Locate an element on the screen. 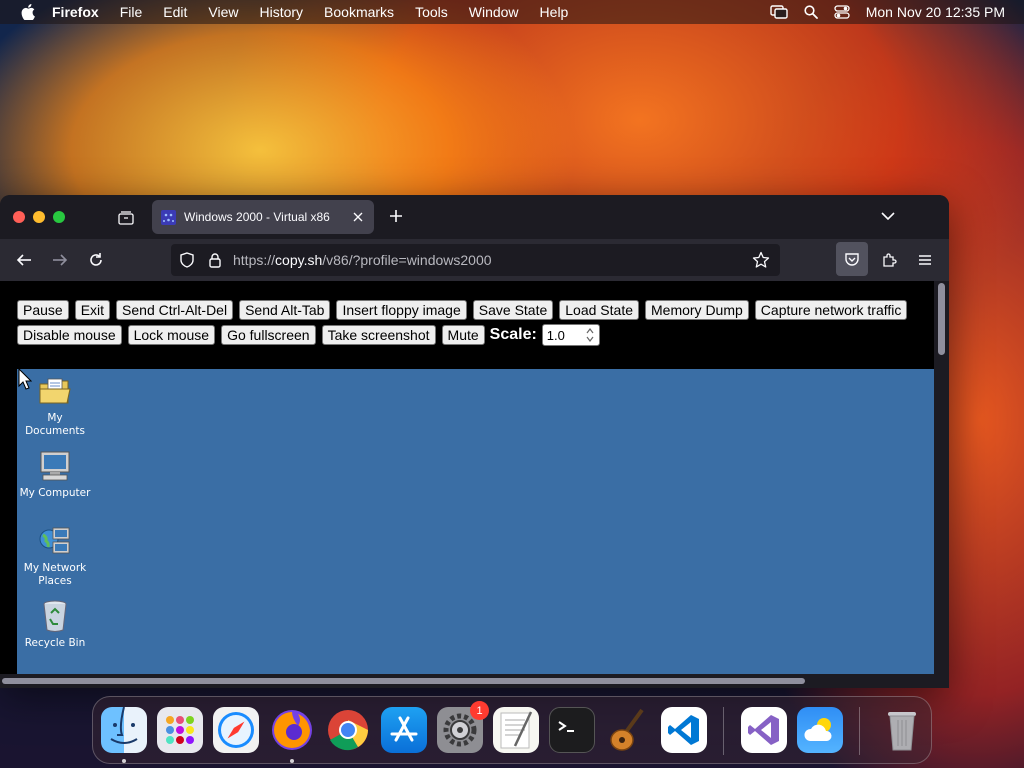 This screenshot has height=768, width=1024. url-text: https://copy.sh/v86/?profile=windows2000 is located at coordinates (362, 260).